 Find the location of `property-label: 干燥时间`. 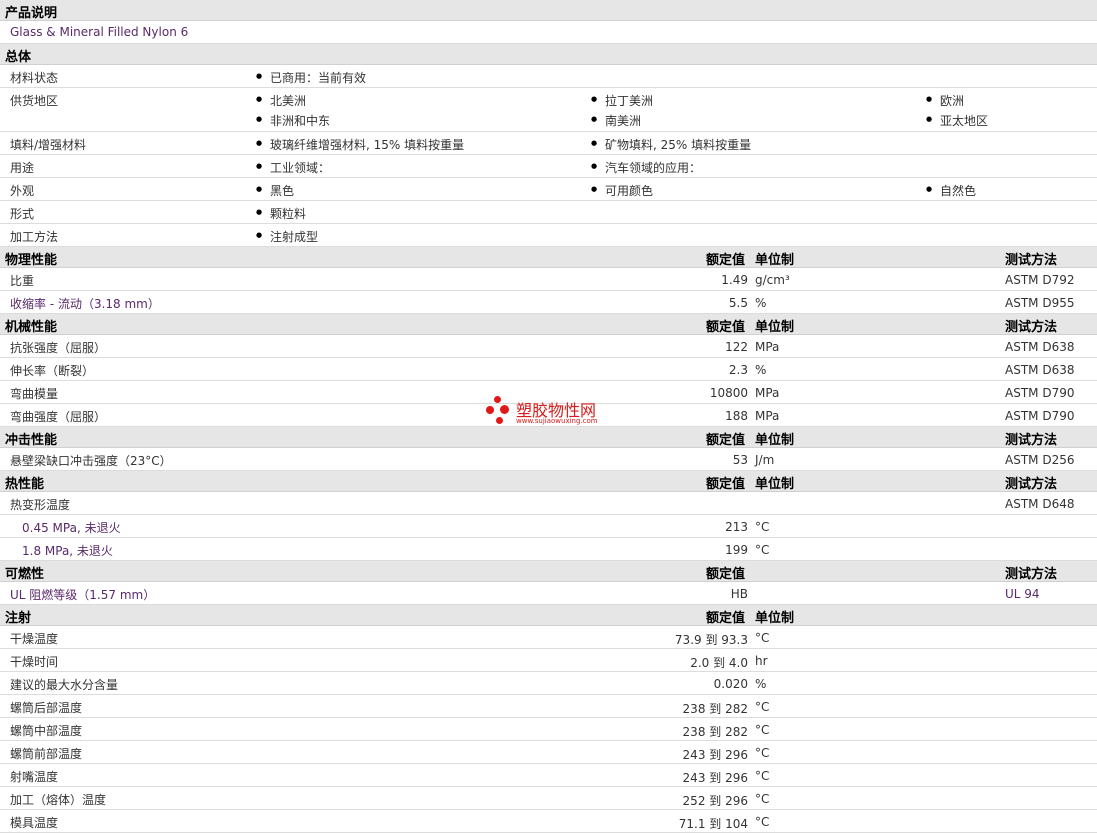

property-label: 干燥时间 is located at coordinates (34, 662).